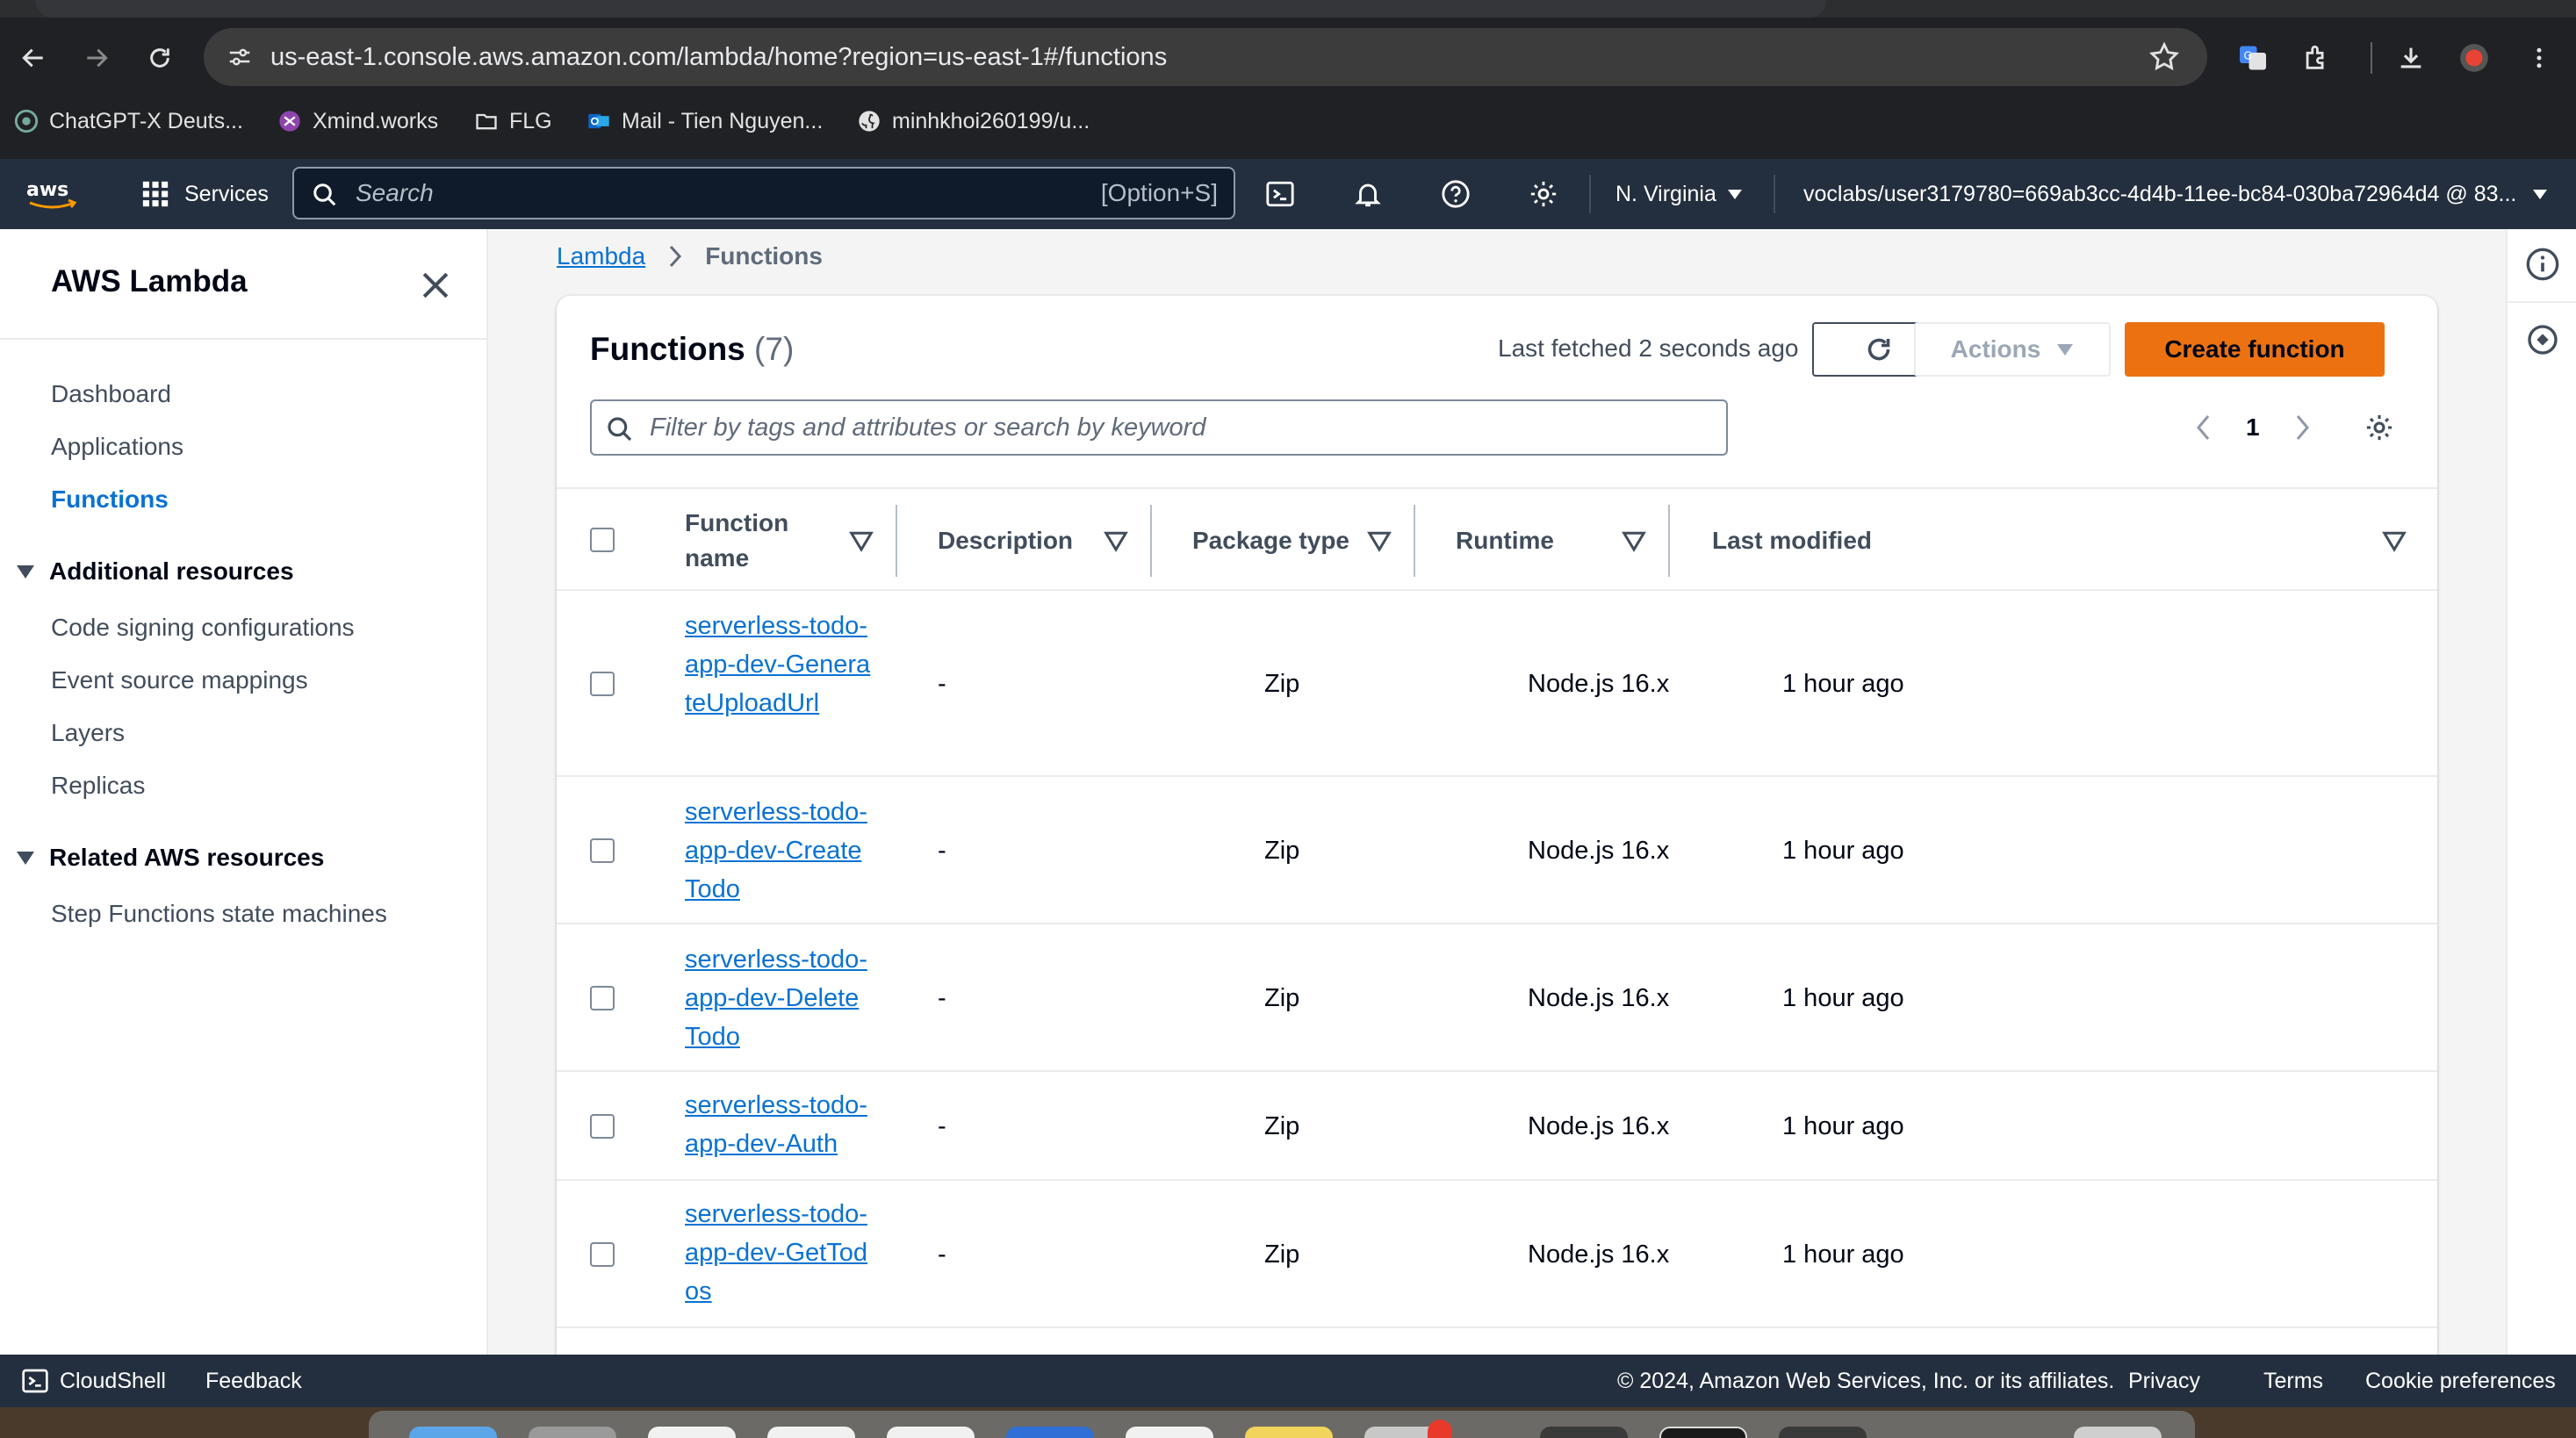 The height and width of the screenshot is (1438, 2576). I want to click on browser-menu-icon, so click(2539, 58).